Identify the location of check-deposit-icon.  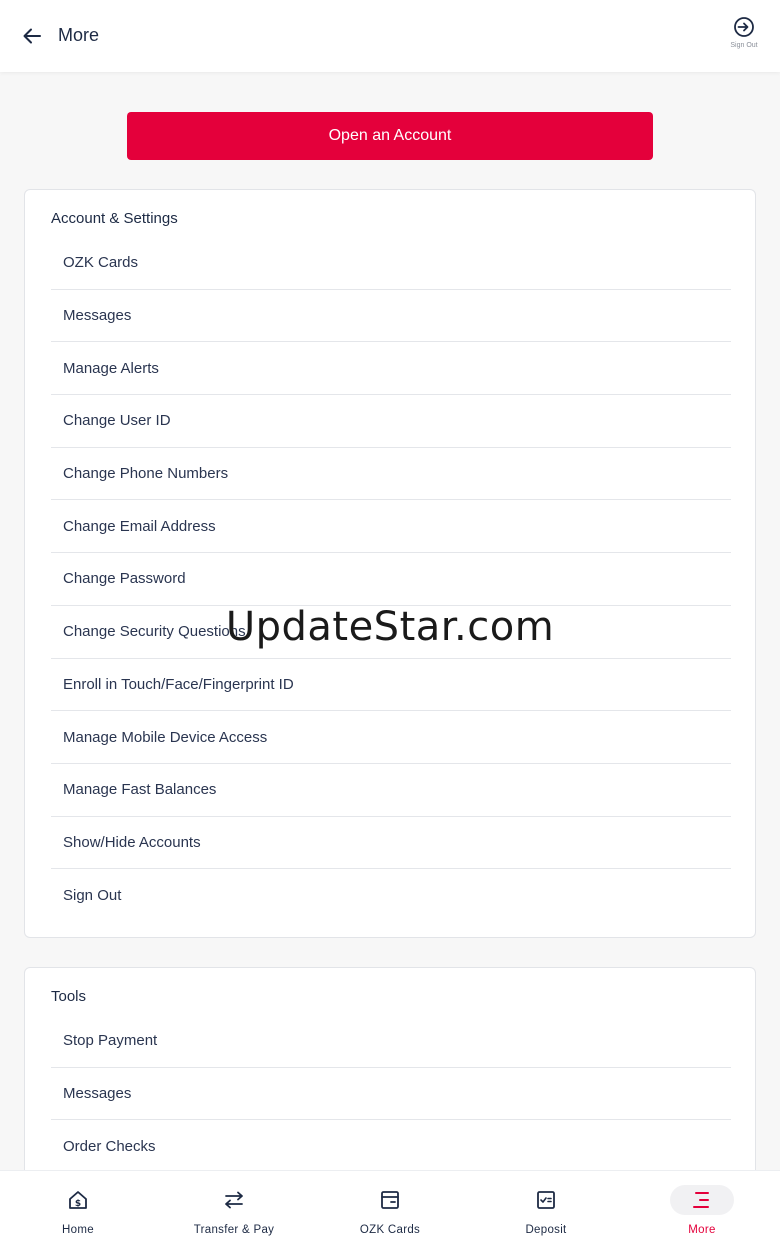
(546, 1200).